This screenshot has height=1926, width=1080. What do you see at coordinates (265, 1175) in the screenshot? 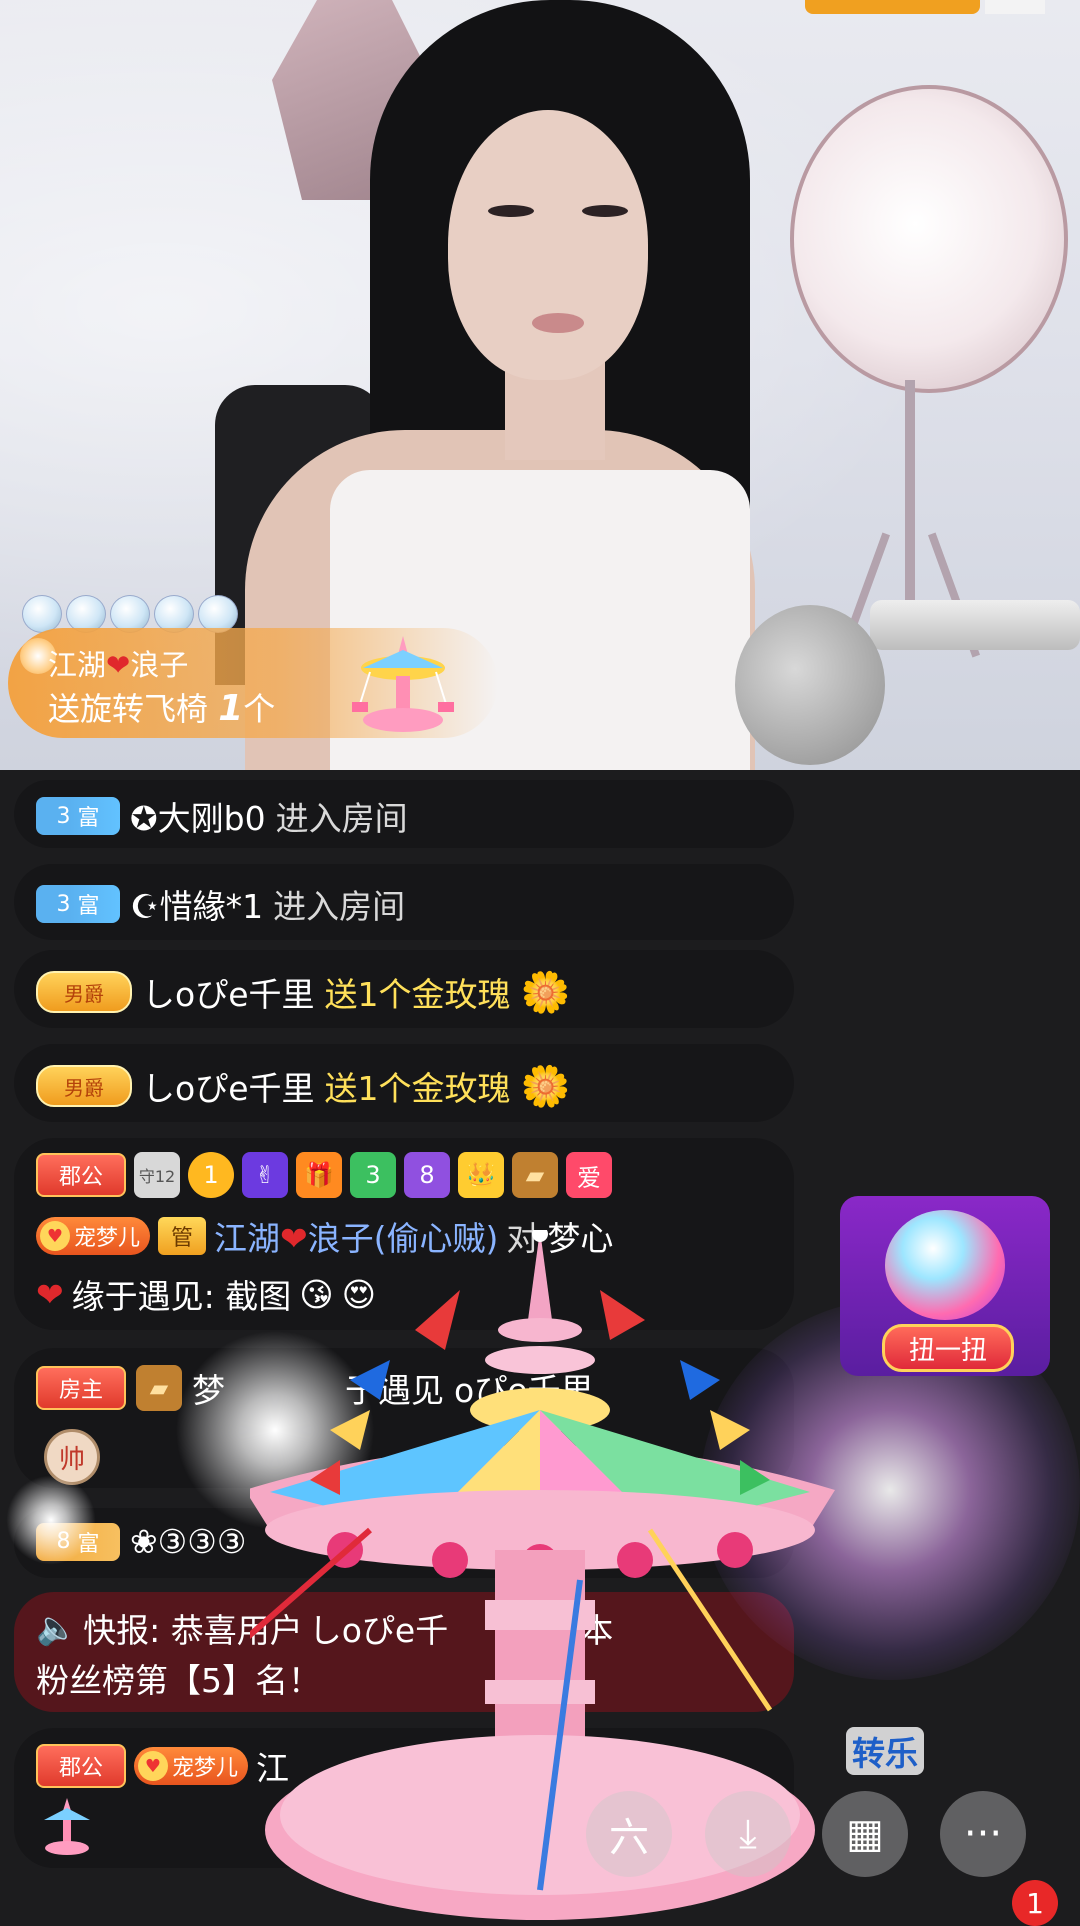
I see `hand-badge-icon: ✌` at bounding box center [265, 1175].